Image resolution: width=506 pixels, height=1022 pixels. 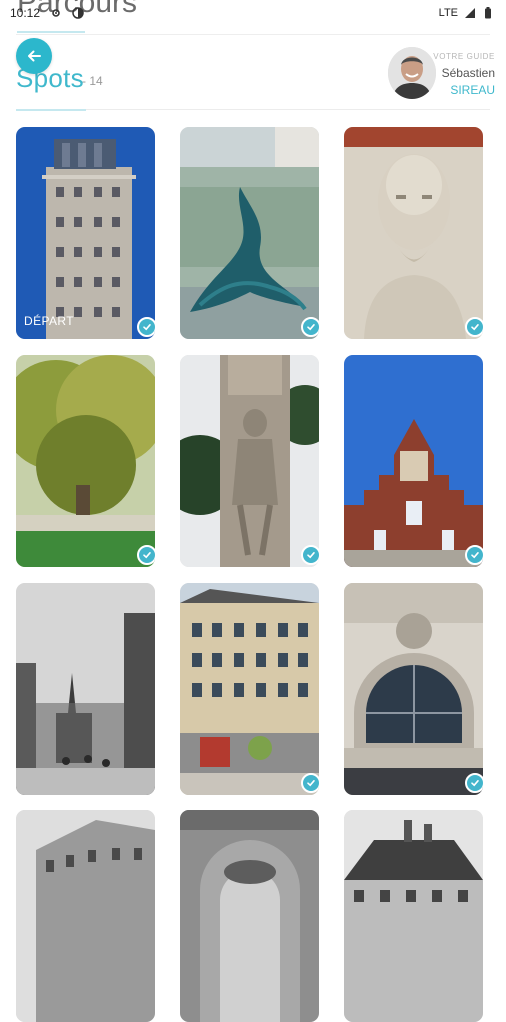 I want to click on spot-card: DÉPART, so click(x=85, y=233).